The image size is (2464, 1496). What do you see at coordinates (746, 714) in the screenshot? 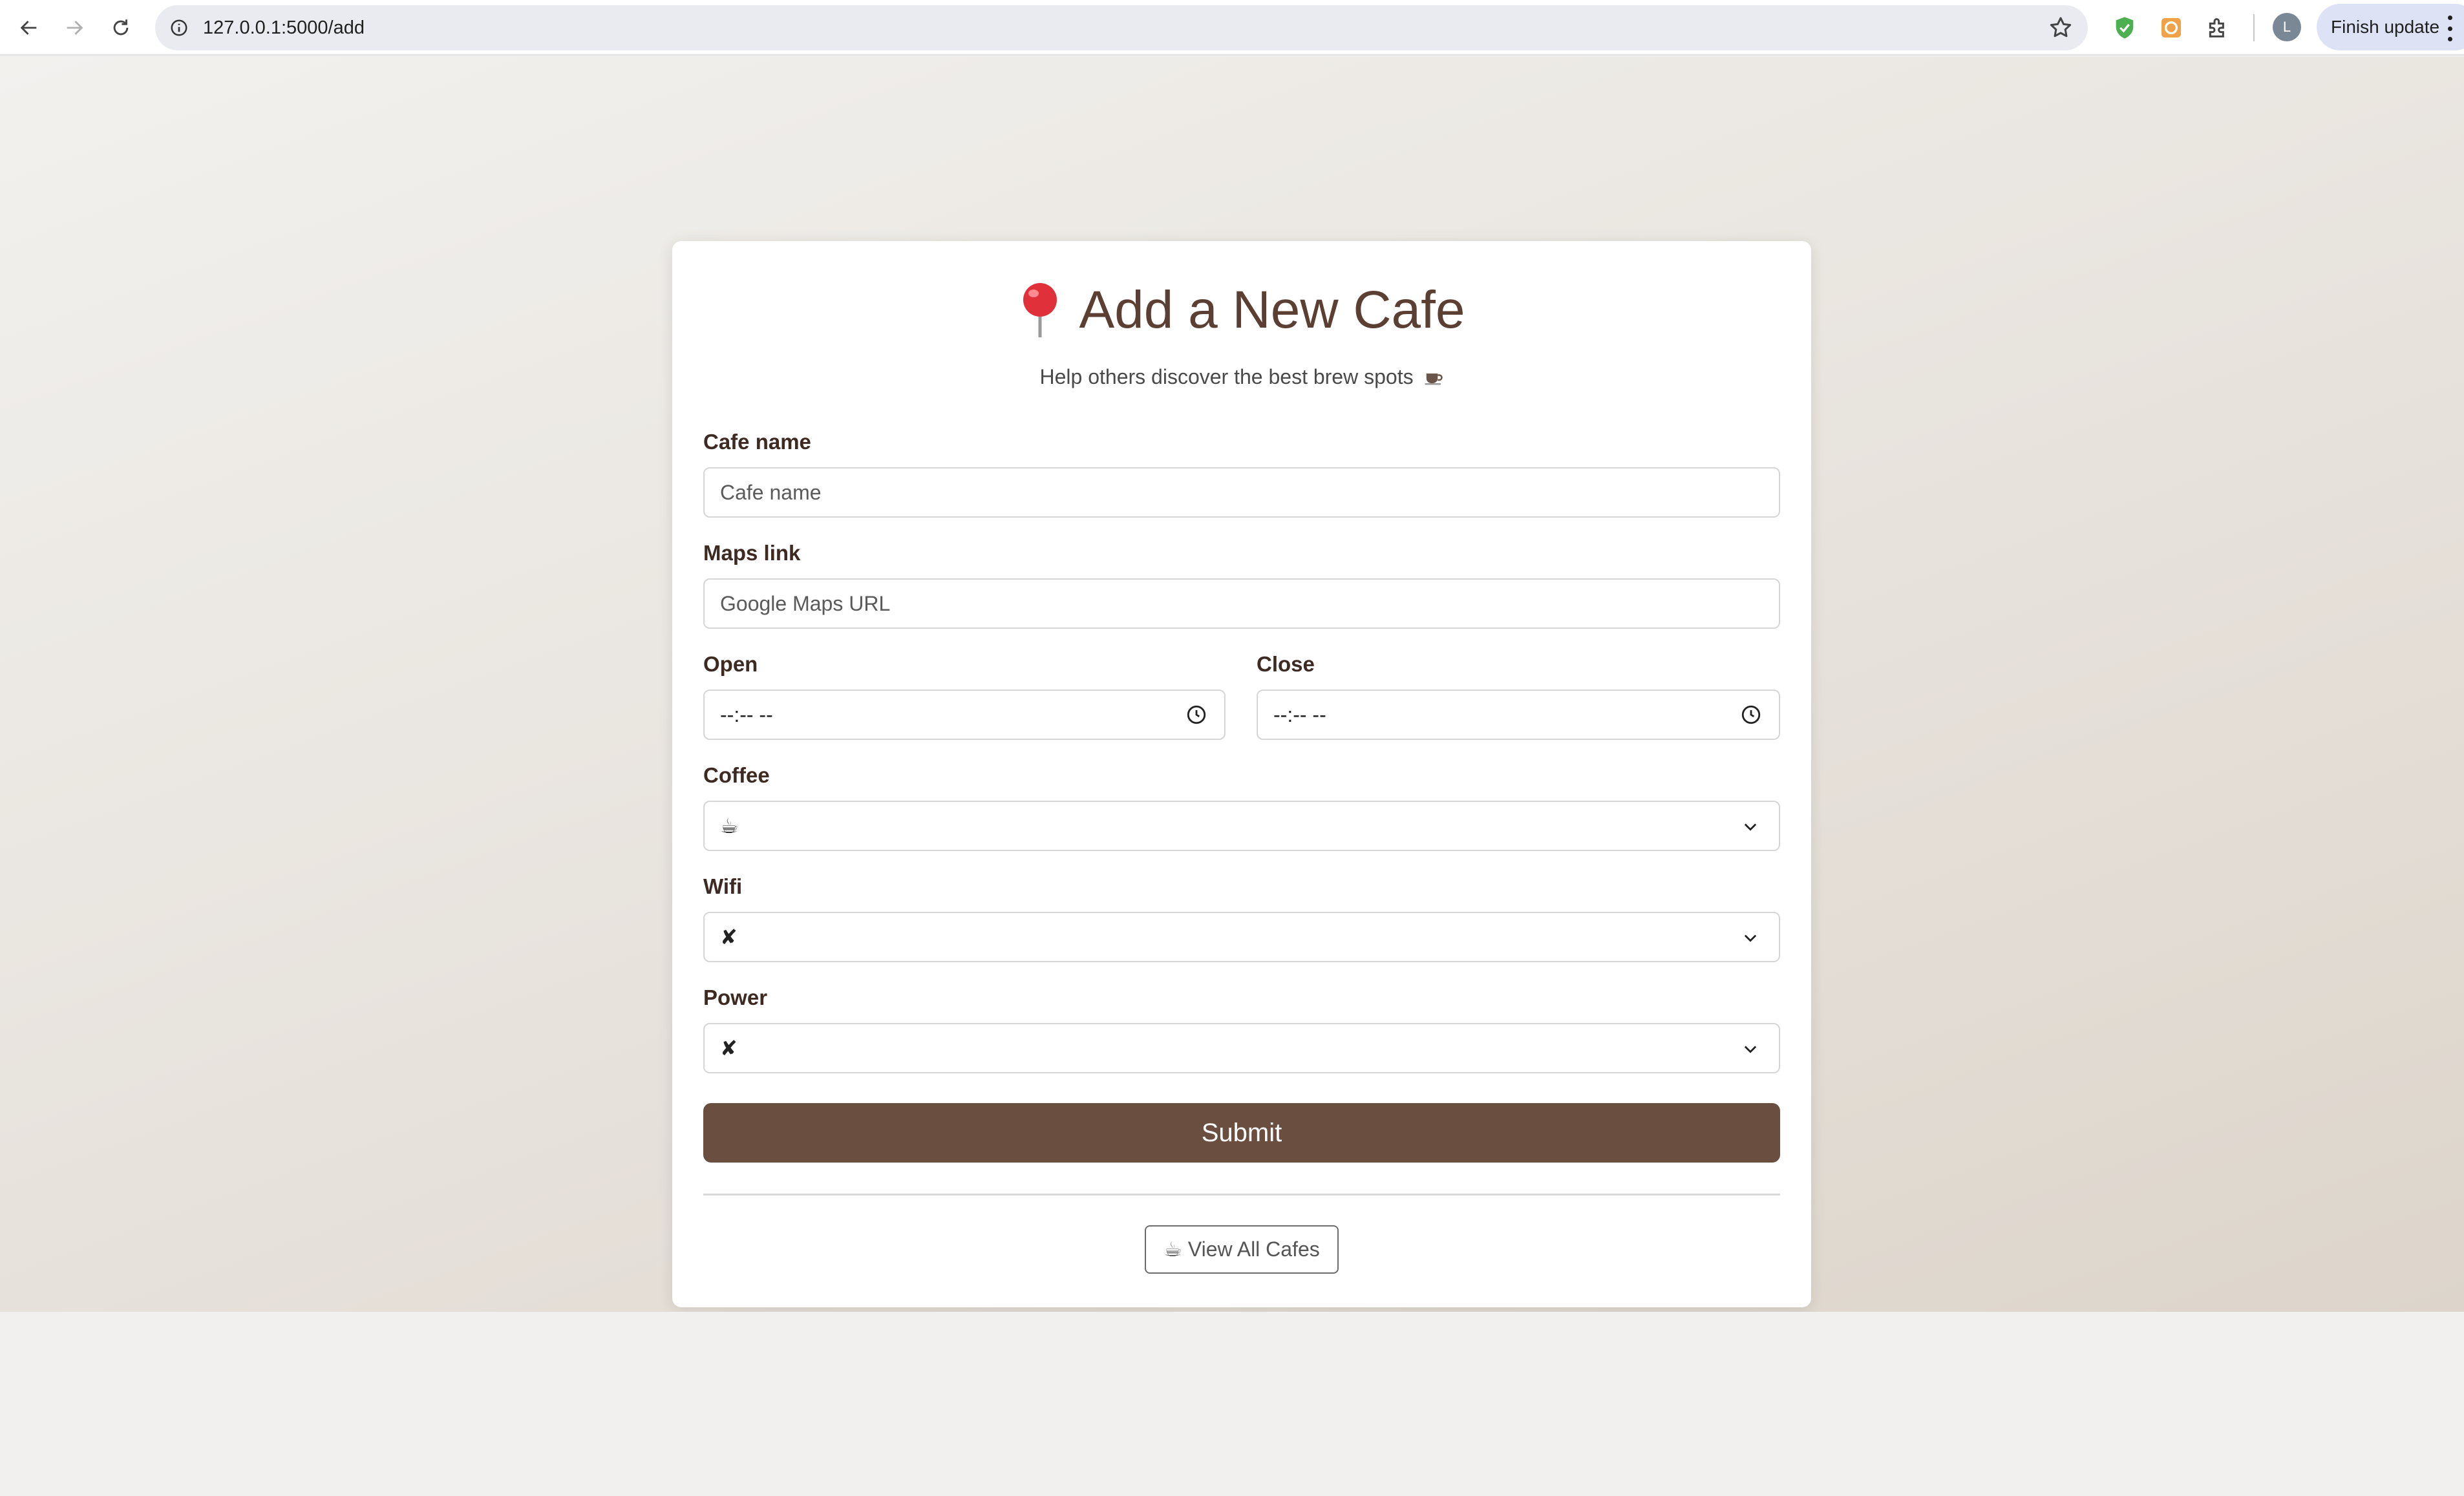
I see `open-time-value: --:-- --` at bounding box center [746, 714].